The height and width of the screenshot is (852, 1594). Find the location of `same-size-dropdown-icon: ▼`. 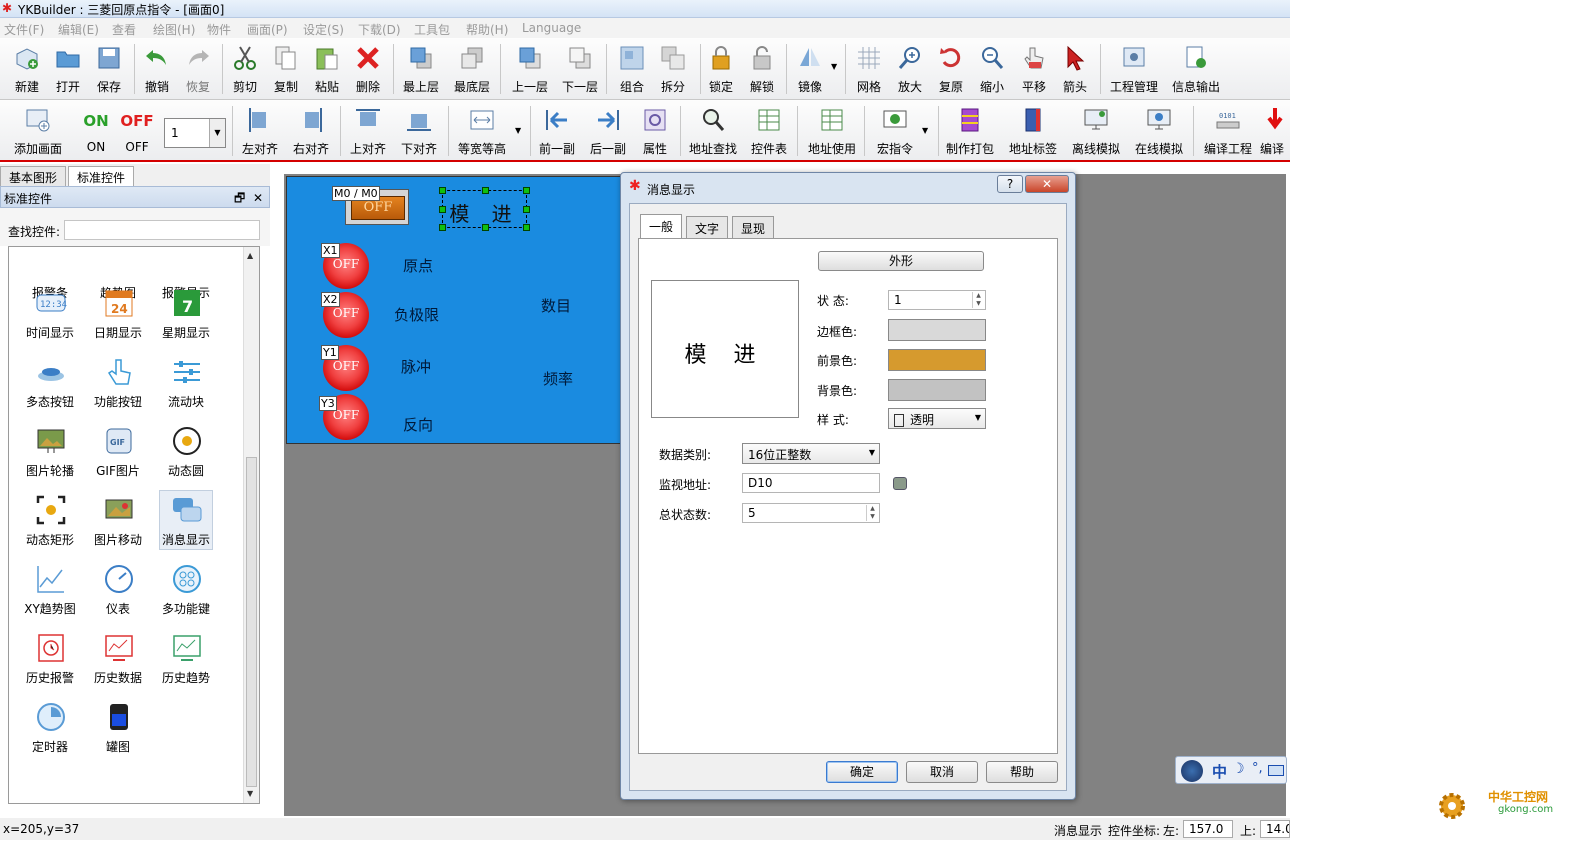

same-size-dropdown-icon: ▼ is located at coordinates (518, 130).